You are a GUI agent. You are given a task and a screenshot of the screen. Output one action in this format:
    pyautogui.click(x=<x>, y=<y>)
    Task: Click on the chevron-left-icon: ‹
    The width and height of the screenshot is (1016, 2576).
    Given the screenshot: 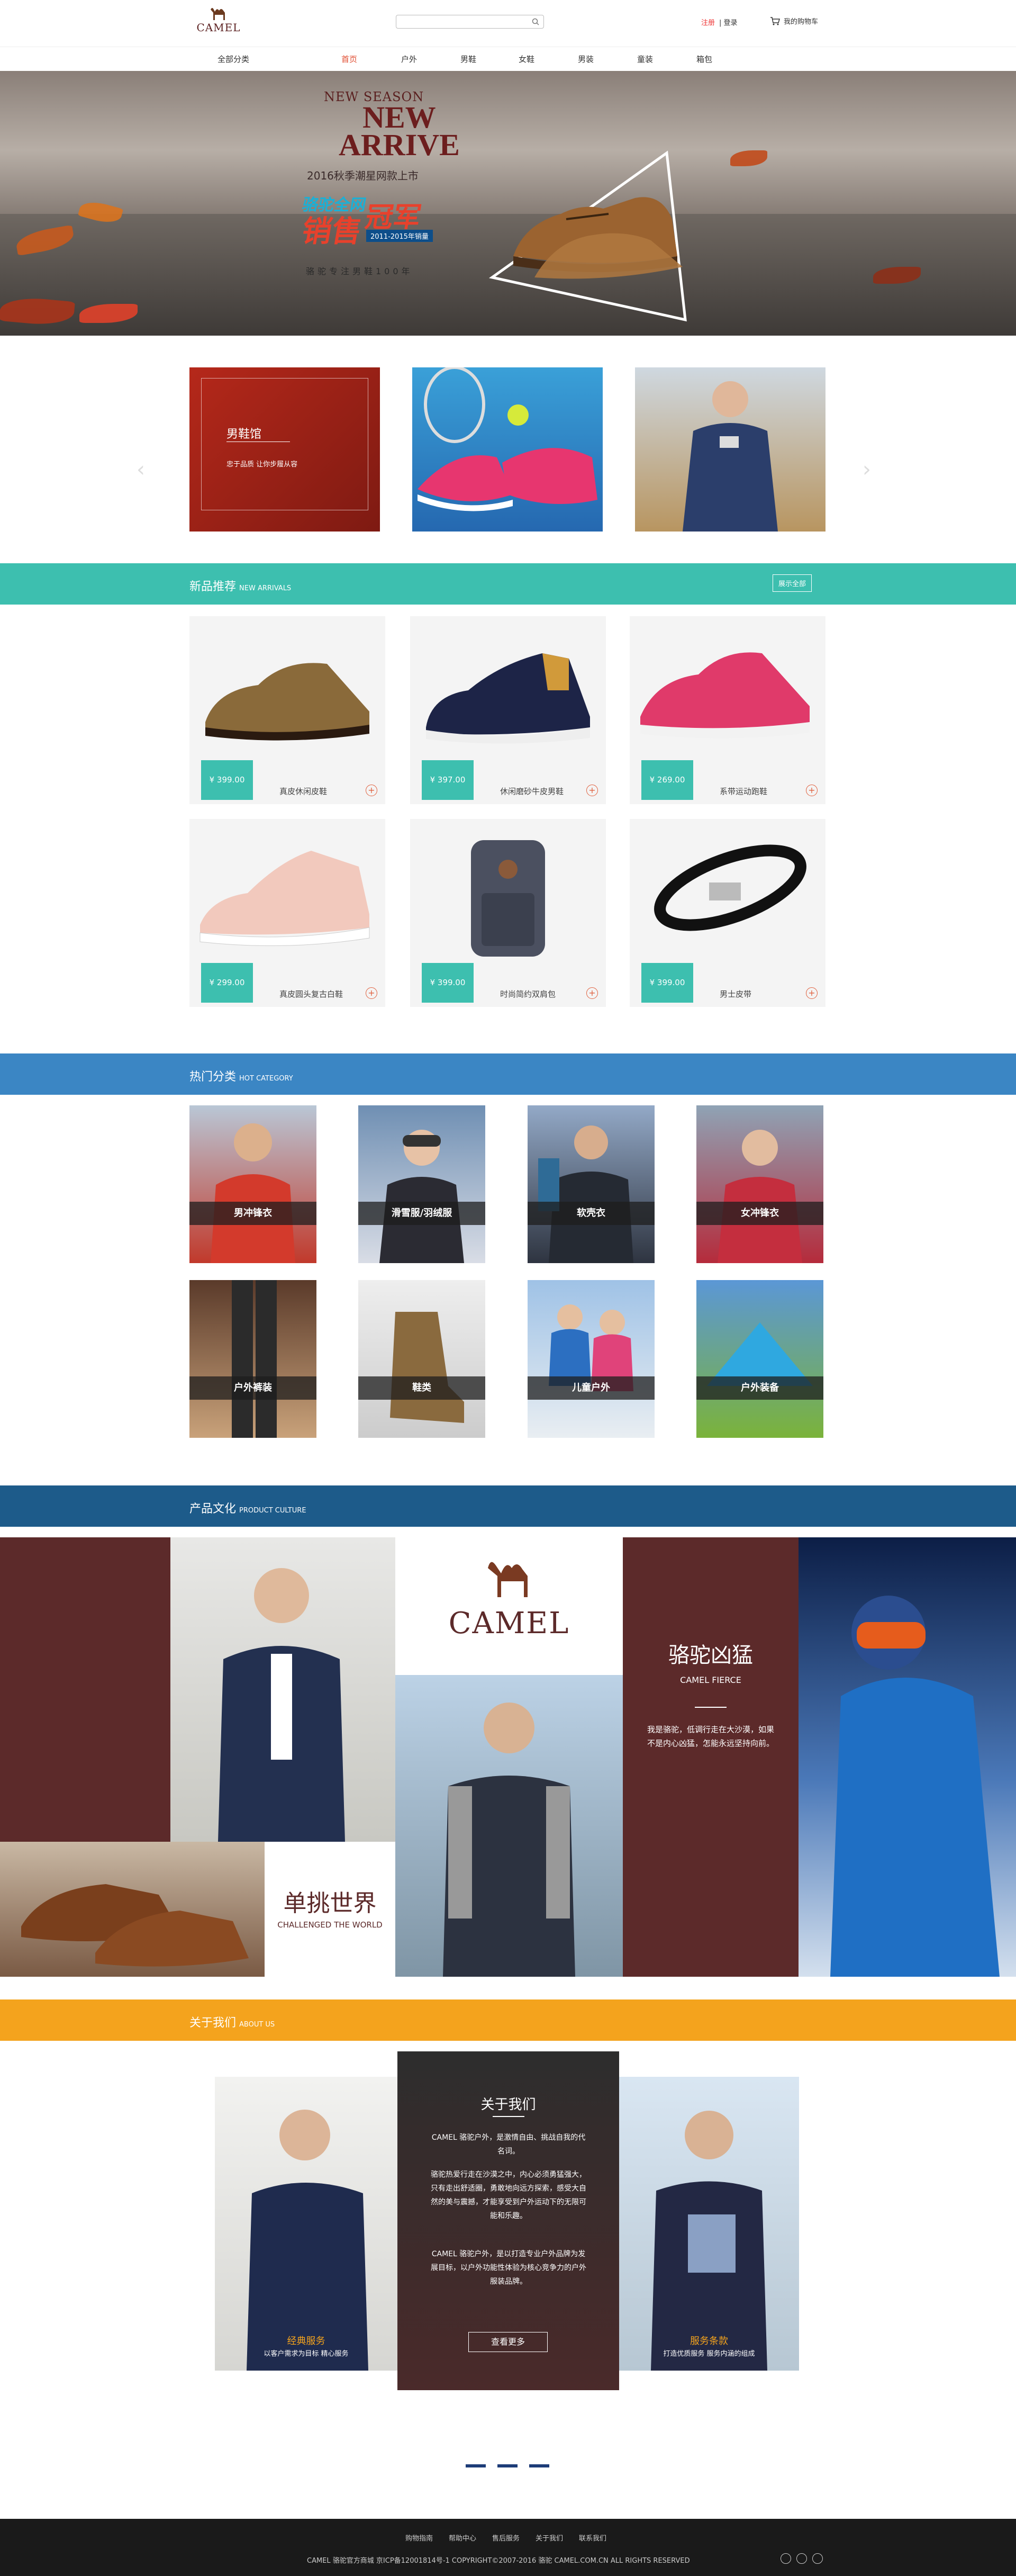 What is the action you would take?
    pyautogui.click(x=141, y=470)
    